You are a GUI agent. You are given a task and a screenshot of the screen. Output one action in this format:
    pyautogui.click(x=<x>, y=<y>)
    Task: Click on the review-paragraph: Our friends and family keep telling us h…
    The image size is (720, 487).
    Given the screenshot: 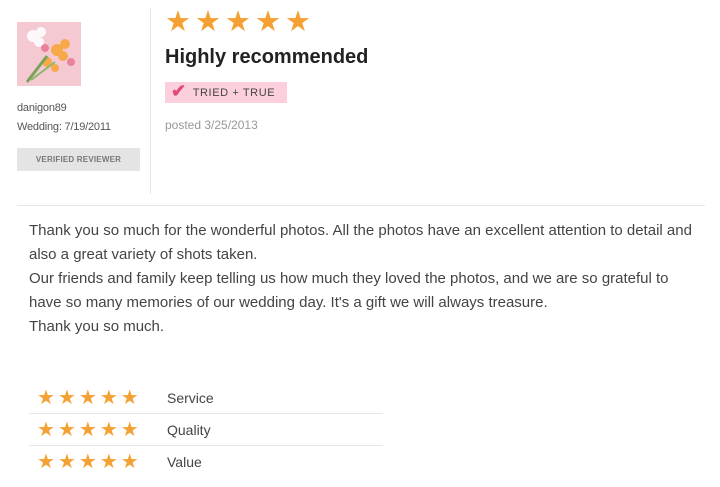 What is the action you would take?
    pyautogui.click(x=349, y=290)
    